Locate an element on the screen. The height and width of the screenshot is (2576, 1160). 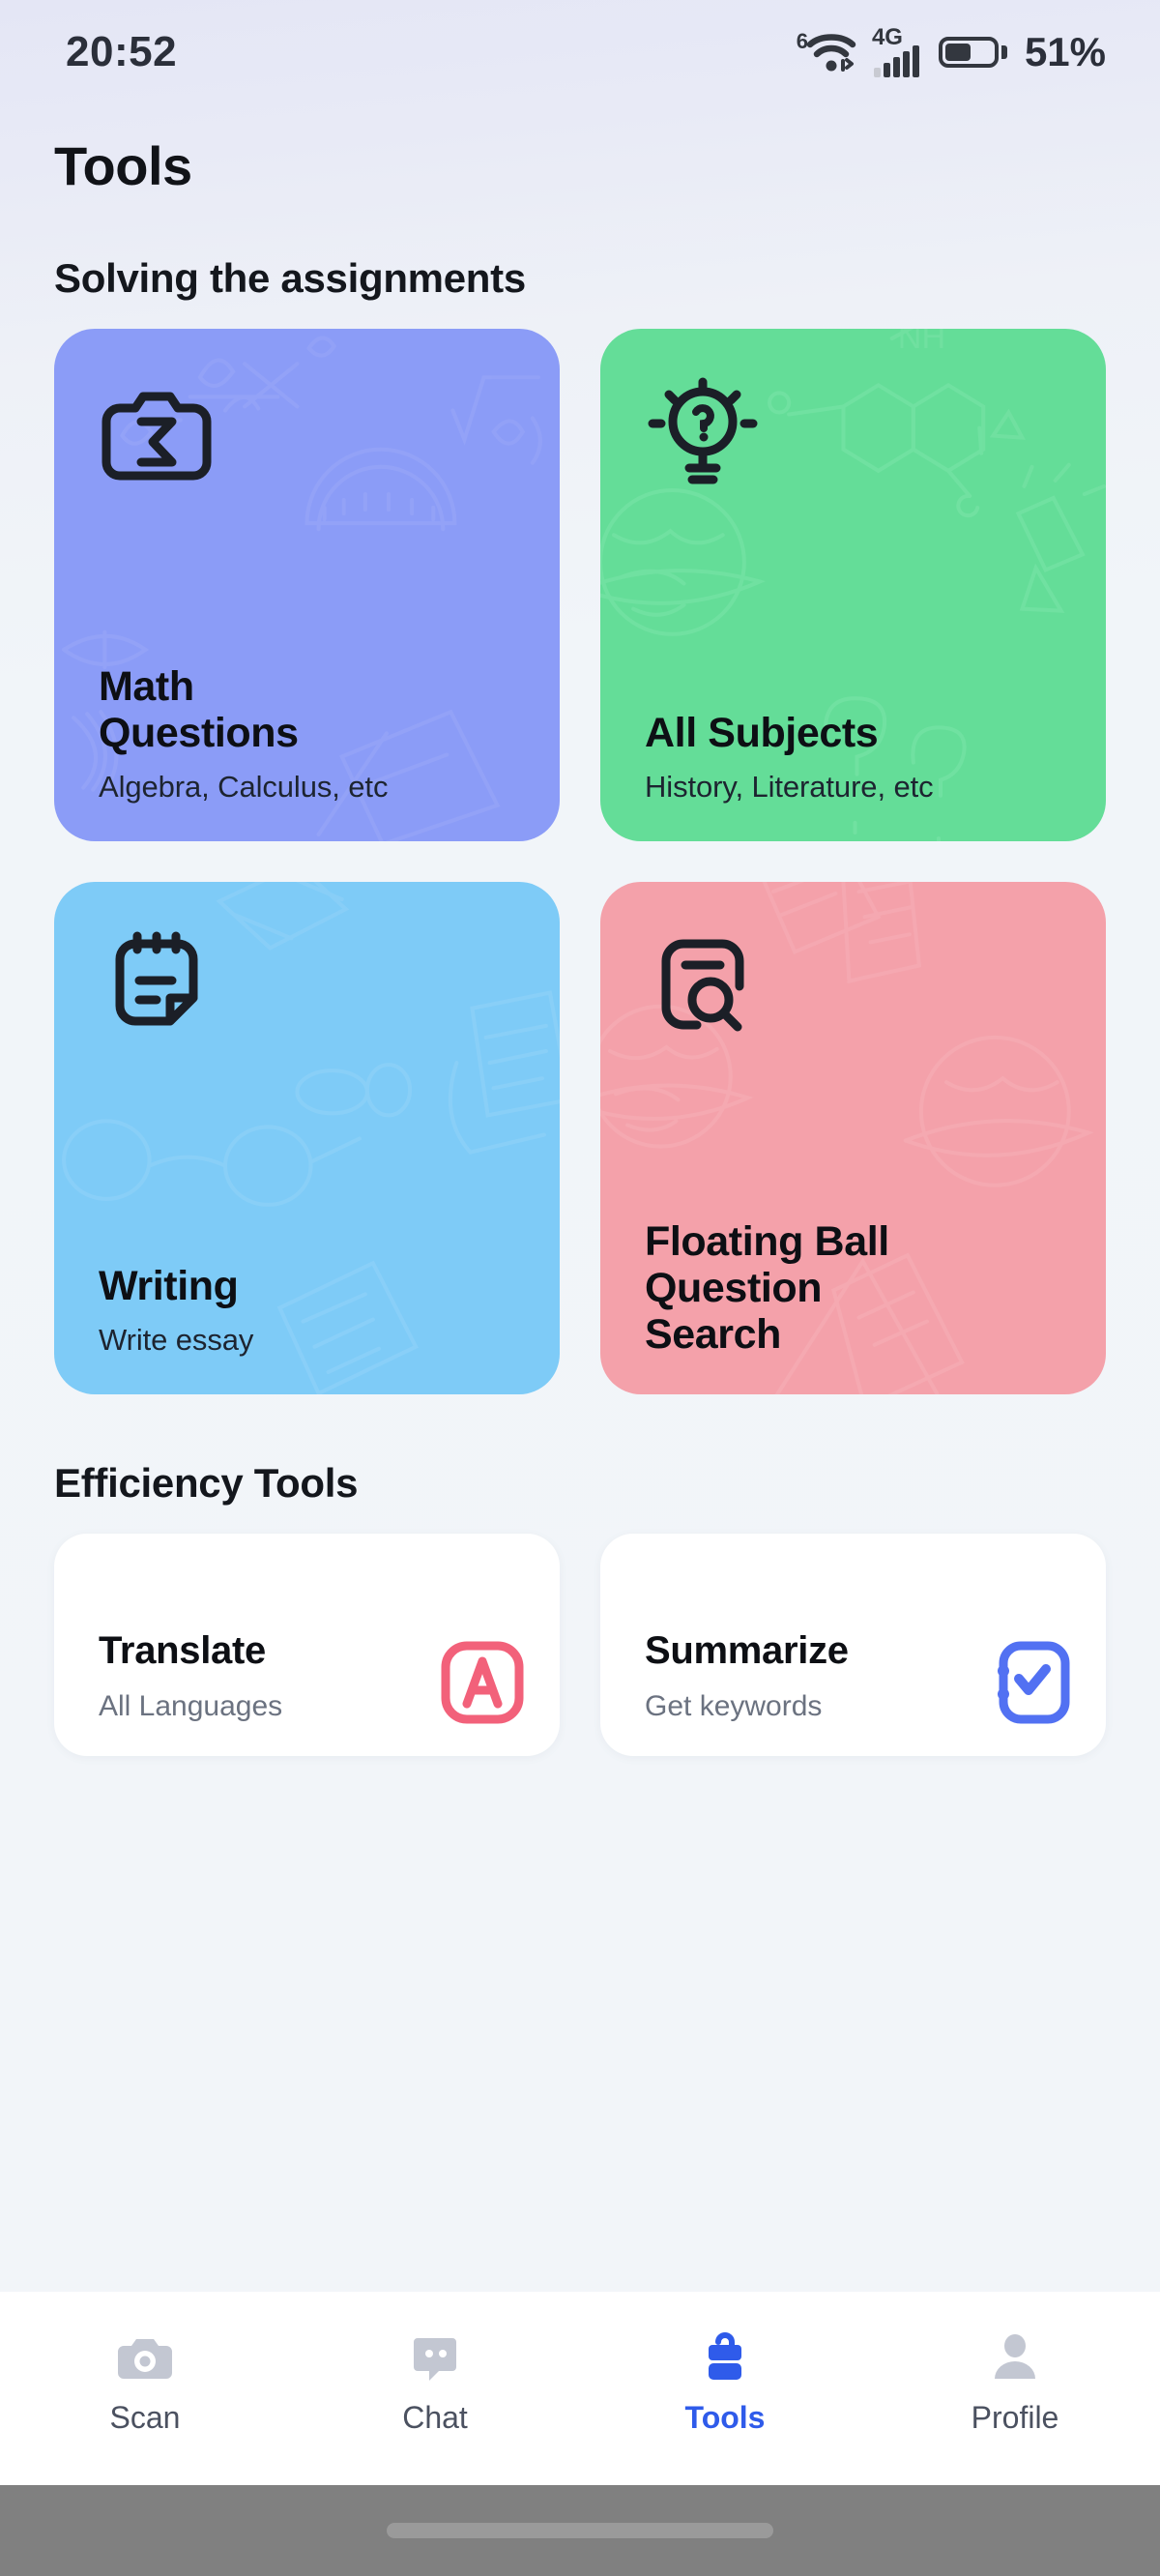
document-search-icon is located at coordinates (703, 984).